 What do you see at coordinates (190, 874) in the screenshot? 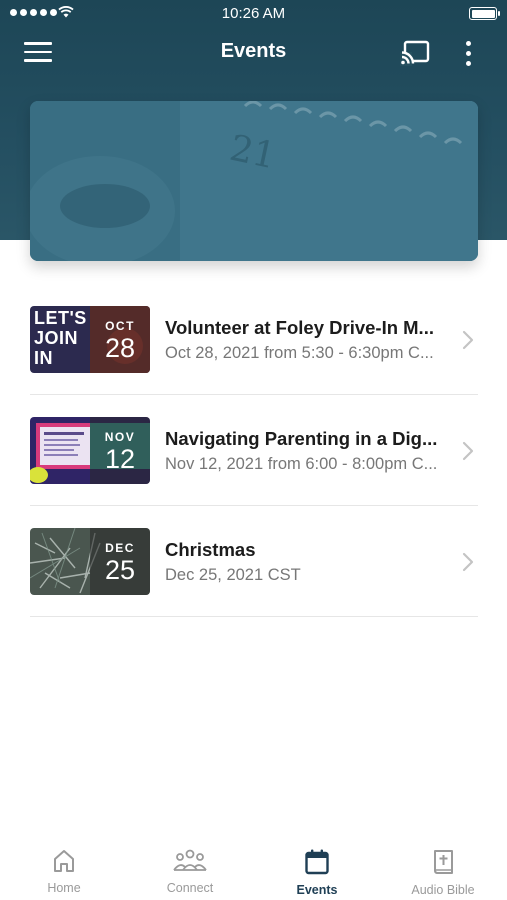
I see `tab-connect: Connect` at bounding box center [190, 874].